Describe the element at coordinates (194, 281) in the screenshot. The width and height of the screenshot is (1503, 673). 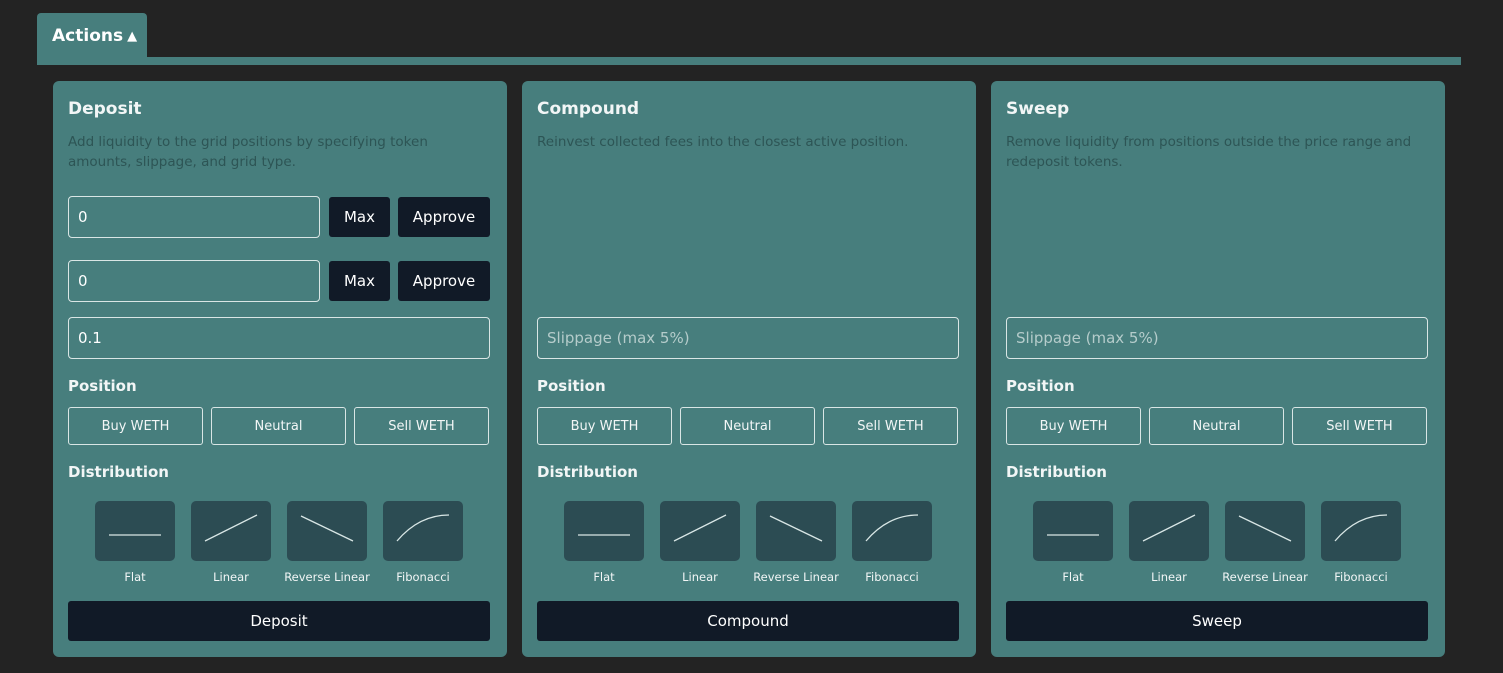
I see `token-b-amount-input` at that location.